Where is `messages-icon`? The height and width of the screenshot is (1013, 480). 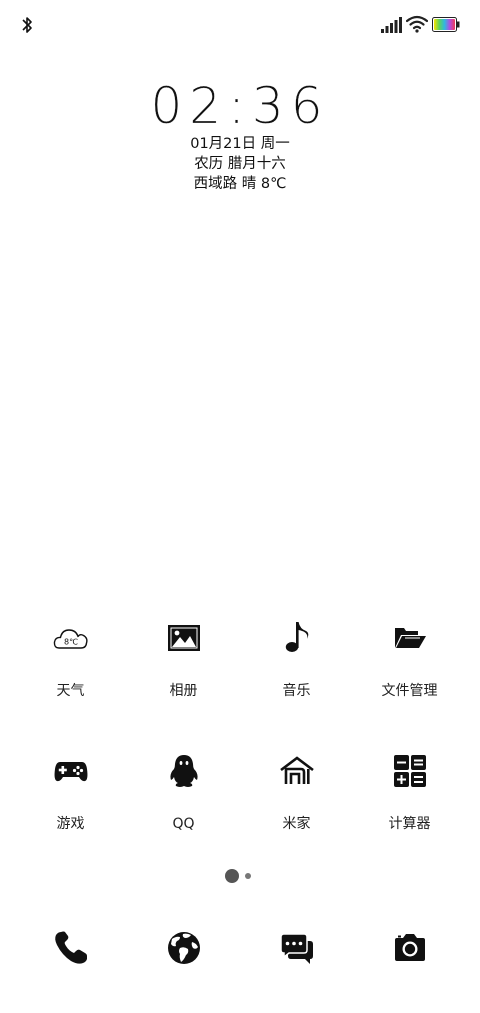
messages-icon is located at coordinates (297, 948).